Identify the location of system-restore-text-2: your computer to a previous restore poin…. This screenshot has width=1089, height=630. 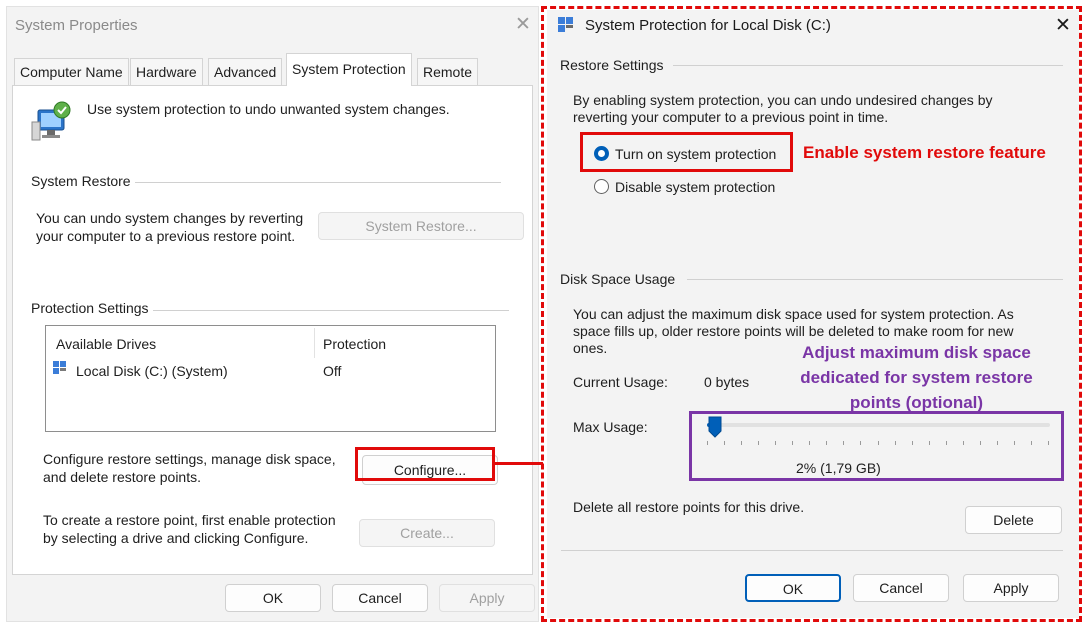
(166, 236).